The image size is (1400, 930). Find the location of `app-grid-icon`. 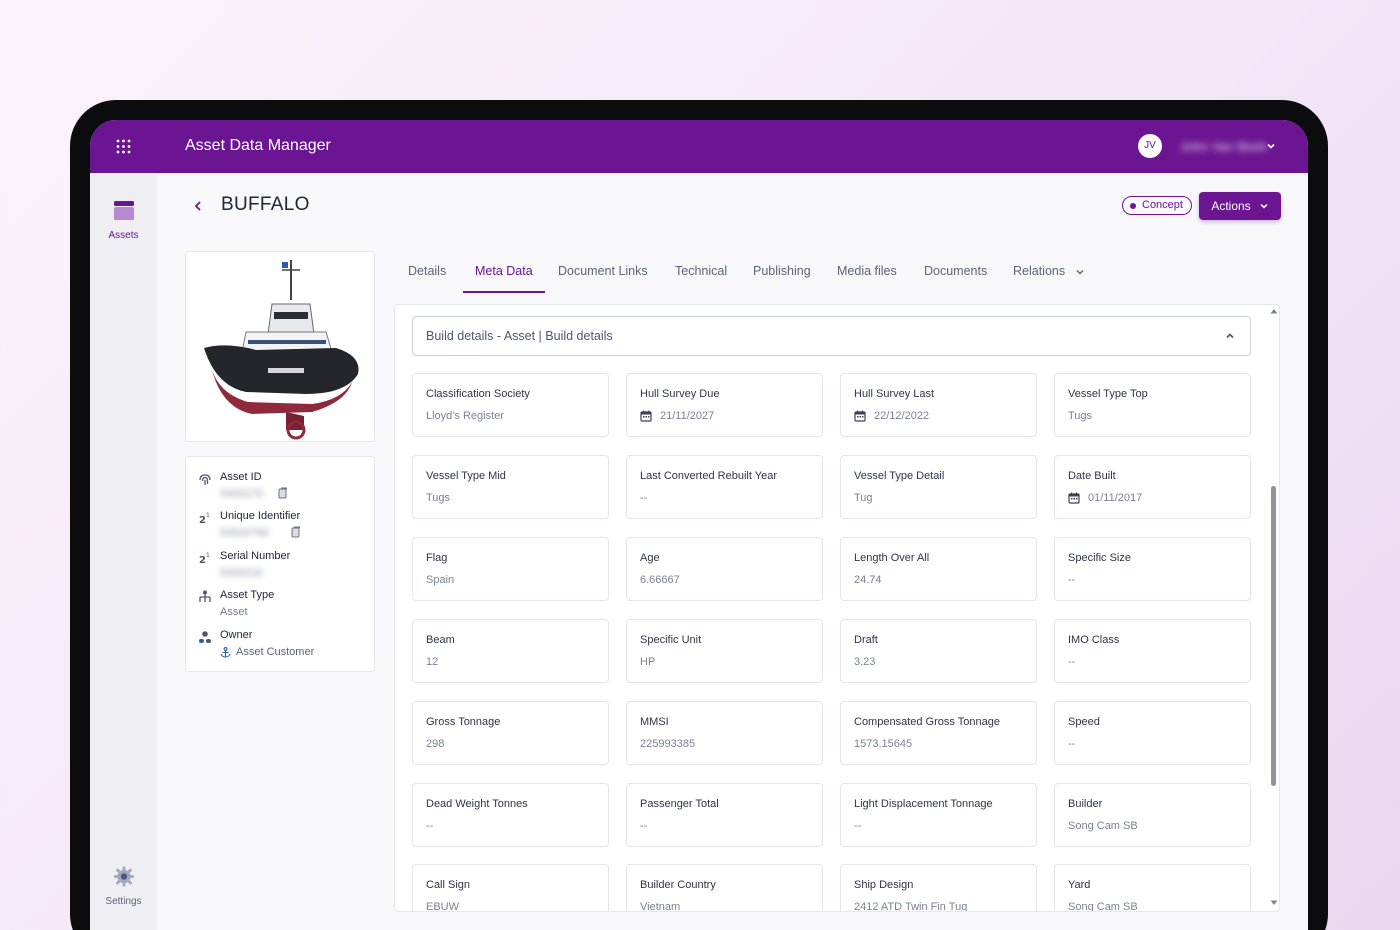

app-grid-icon is located at coordinates (123, 146).